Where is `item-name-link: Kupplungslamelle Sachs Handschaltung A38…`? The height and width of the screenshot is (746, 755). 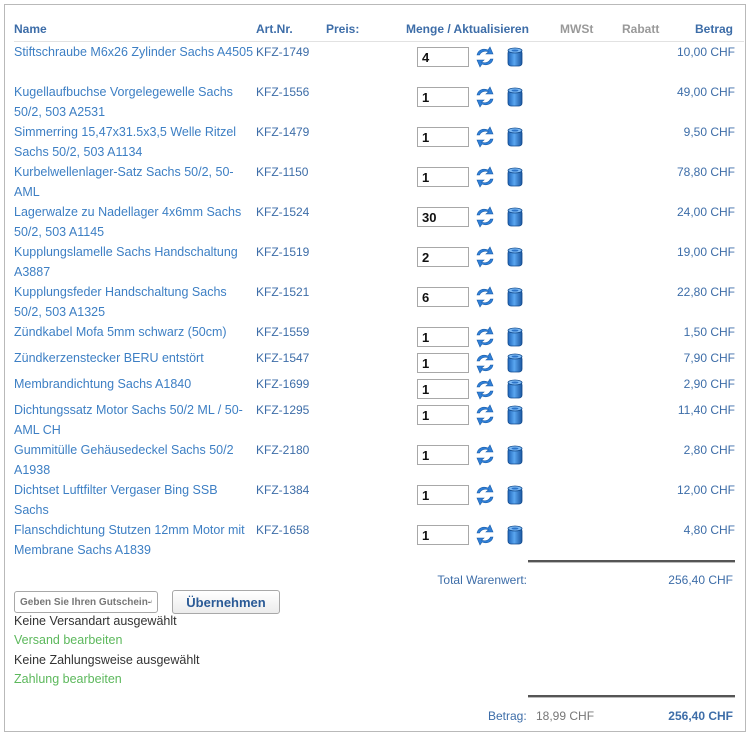
item-name-link: Kupplungslamelle Sachs Handschaltung A38… is located at coordinates (134, 262).